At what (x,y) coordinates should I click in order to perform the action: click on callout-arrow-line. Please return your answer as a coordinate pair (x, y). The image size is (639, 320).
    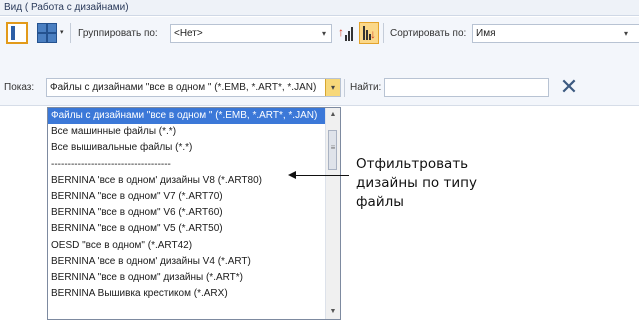
    Looking at the image, I should click on (320, 175).